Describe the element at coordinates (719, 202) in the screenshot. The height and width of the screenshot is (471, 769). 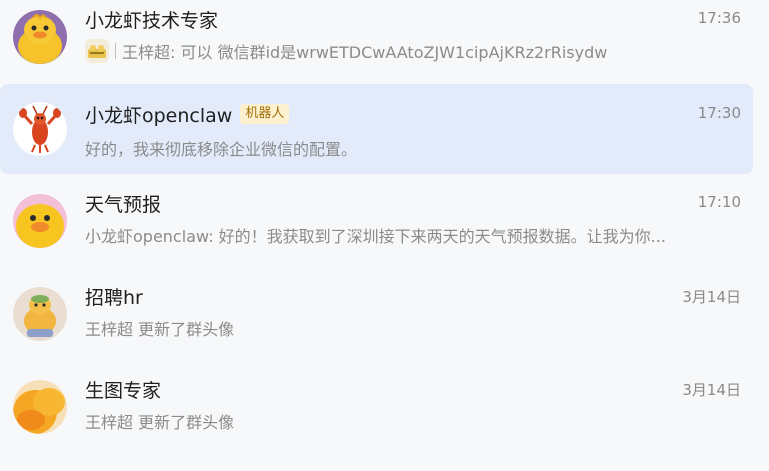
I see `chat-time: 17:10` at that location.